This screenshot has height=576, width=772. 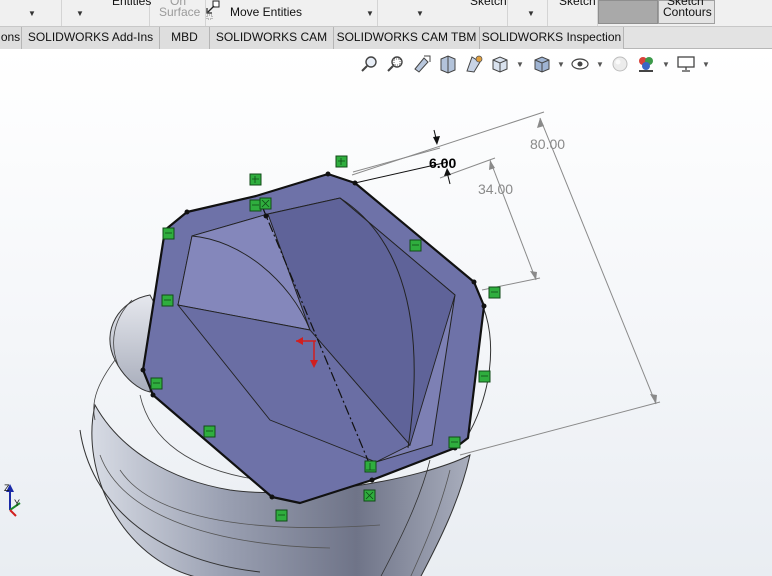 I want to click on offset-surface-label-2: Surface, so click(x=180, y=12).